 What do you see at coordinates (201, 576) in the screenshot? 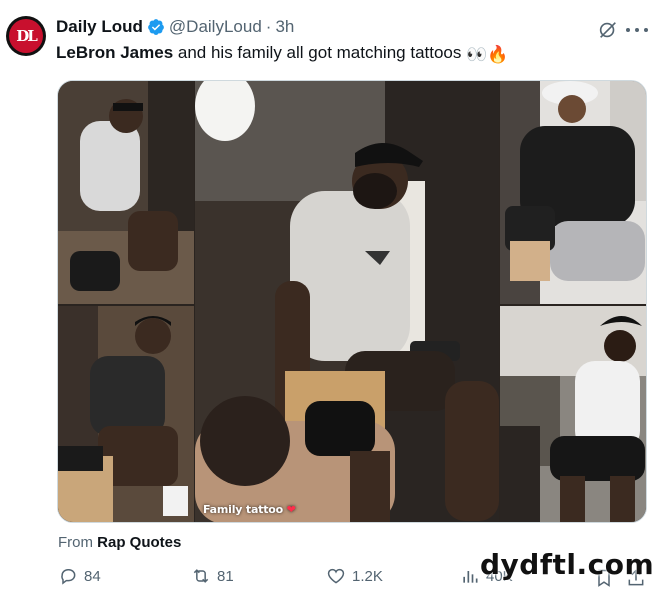
I see `repost-icon` at bounding box center [201, 576].